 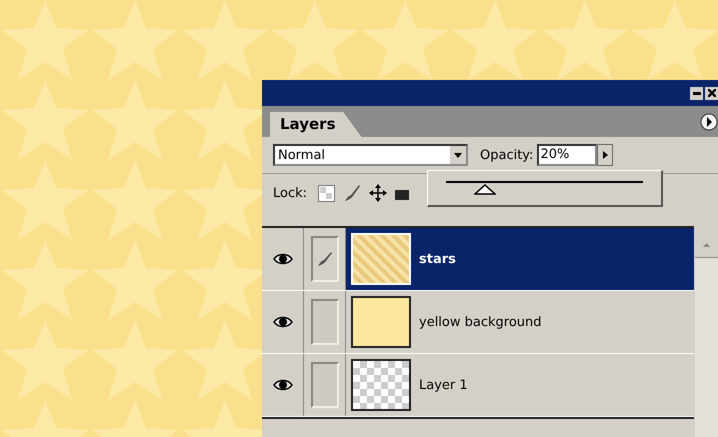 I want to click on visibility-toggle, so click(x=283, y=259).